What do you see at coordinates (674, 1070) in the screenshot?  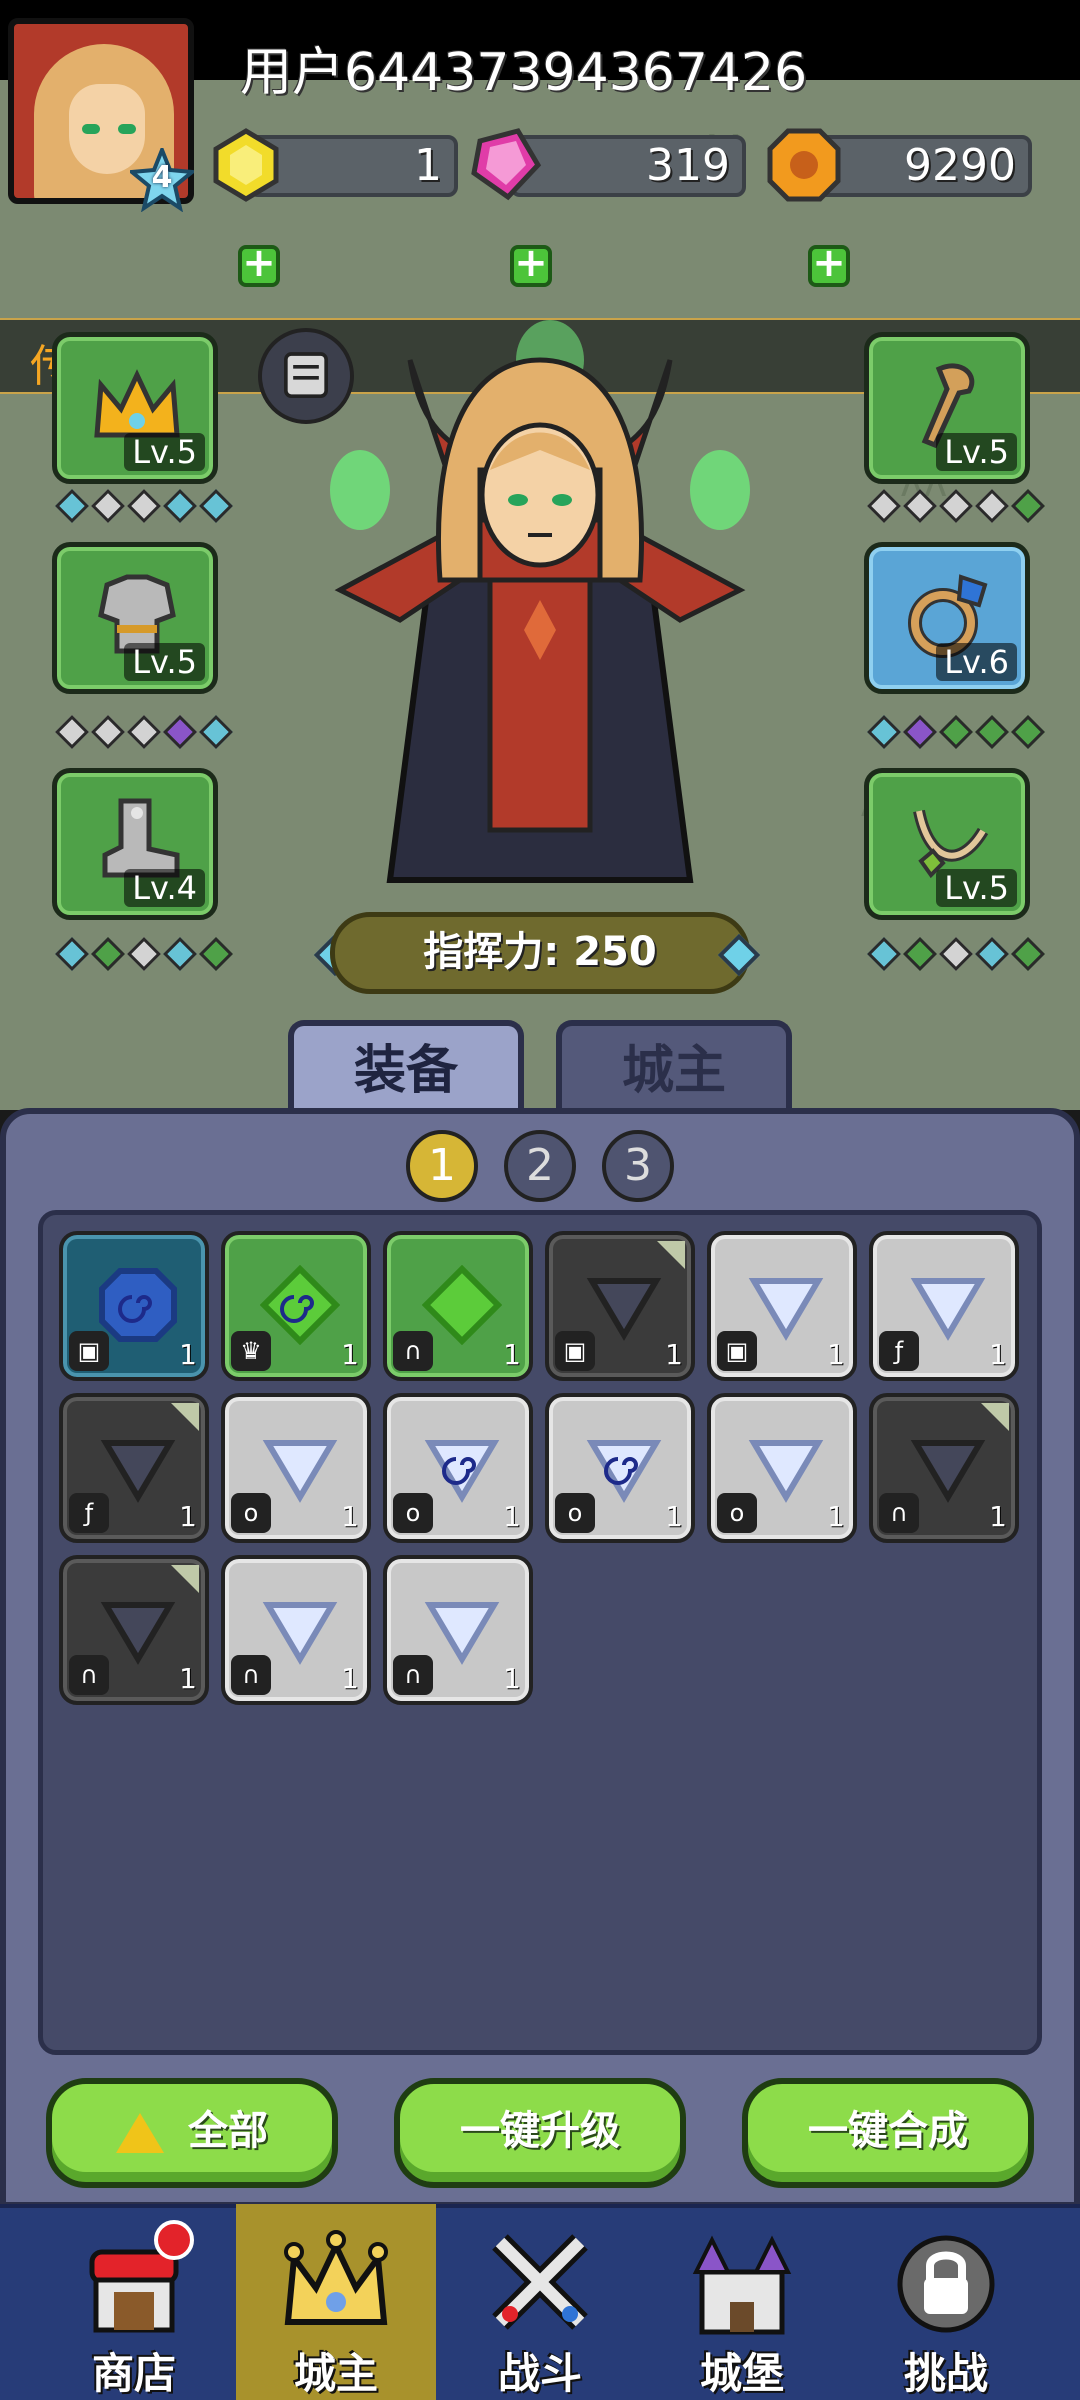 I see `tab-lord: 城主` at bounding box center [674, 1070].